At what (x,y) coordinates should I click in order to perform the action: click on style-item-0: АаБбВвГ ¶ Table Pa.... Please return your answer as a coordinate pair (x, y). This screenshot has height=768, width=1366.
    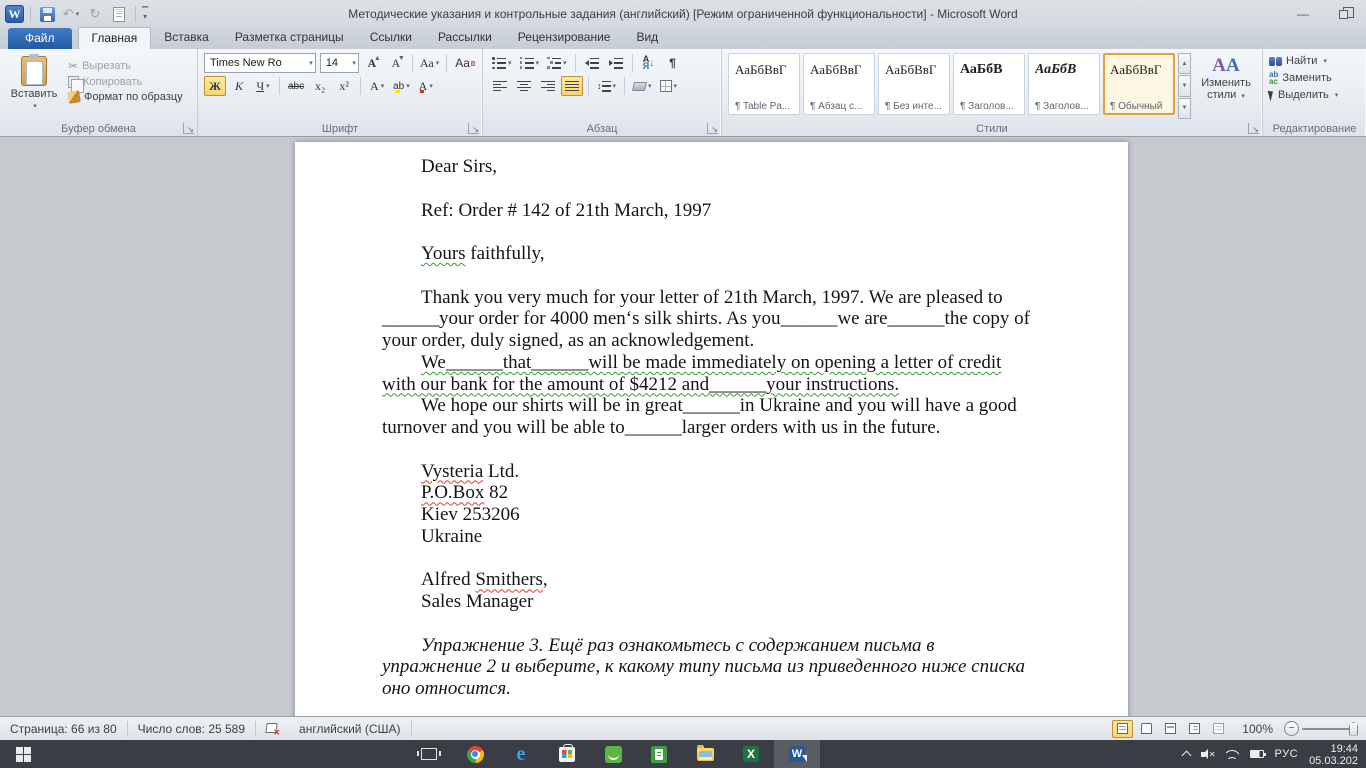
    Looking at the image, I should click on (764, 84).